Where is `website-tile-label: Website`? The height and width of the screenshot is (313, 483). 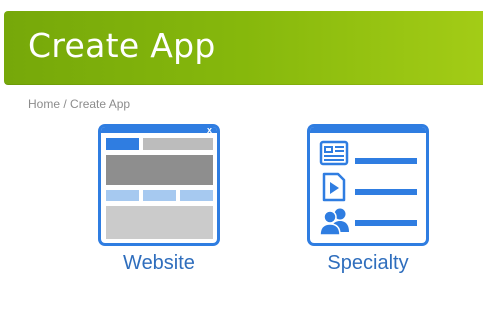
website-tile-label: Website is located at coordinates (159, 263).